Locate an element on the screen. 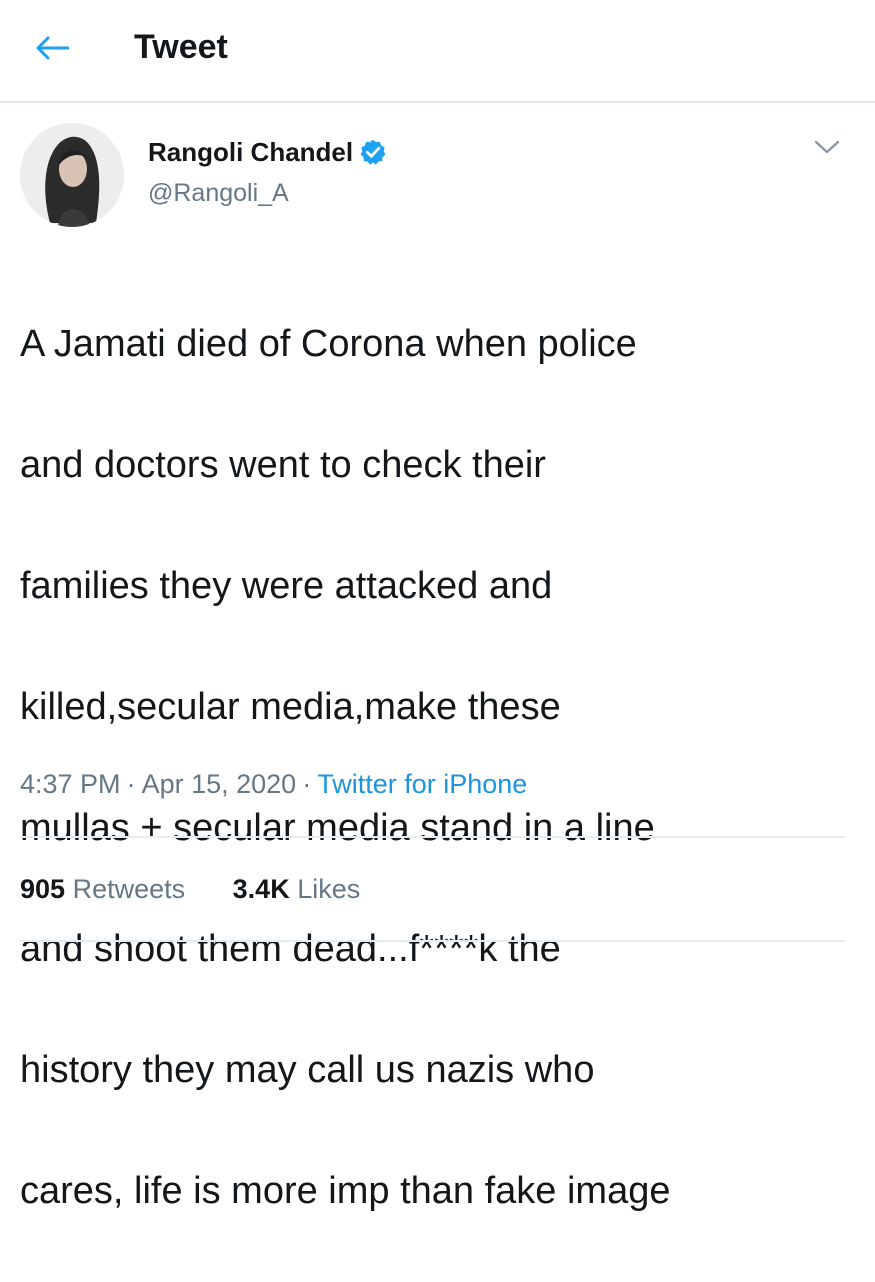  retweets-label: Retweets is located at coordinates (129, 889).